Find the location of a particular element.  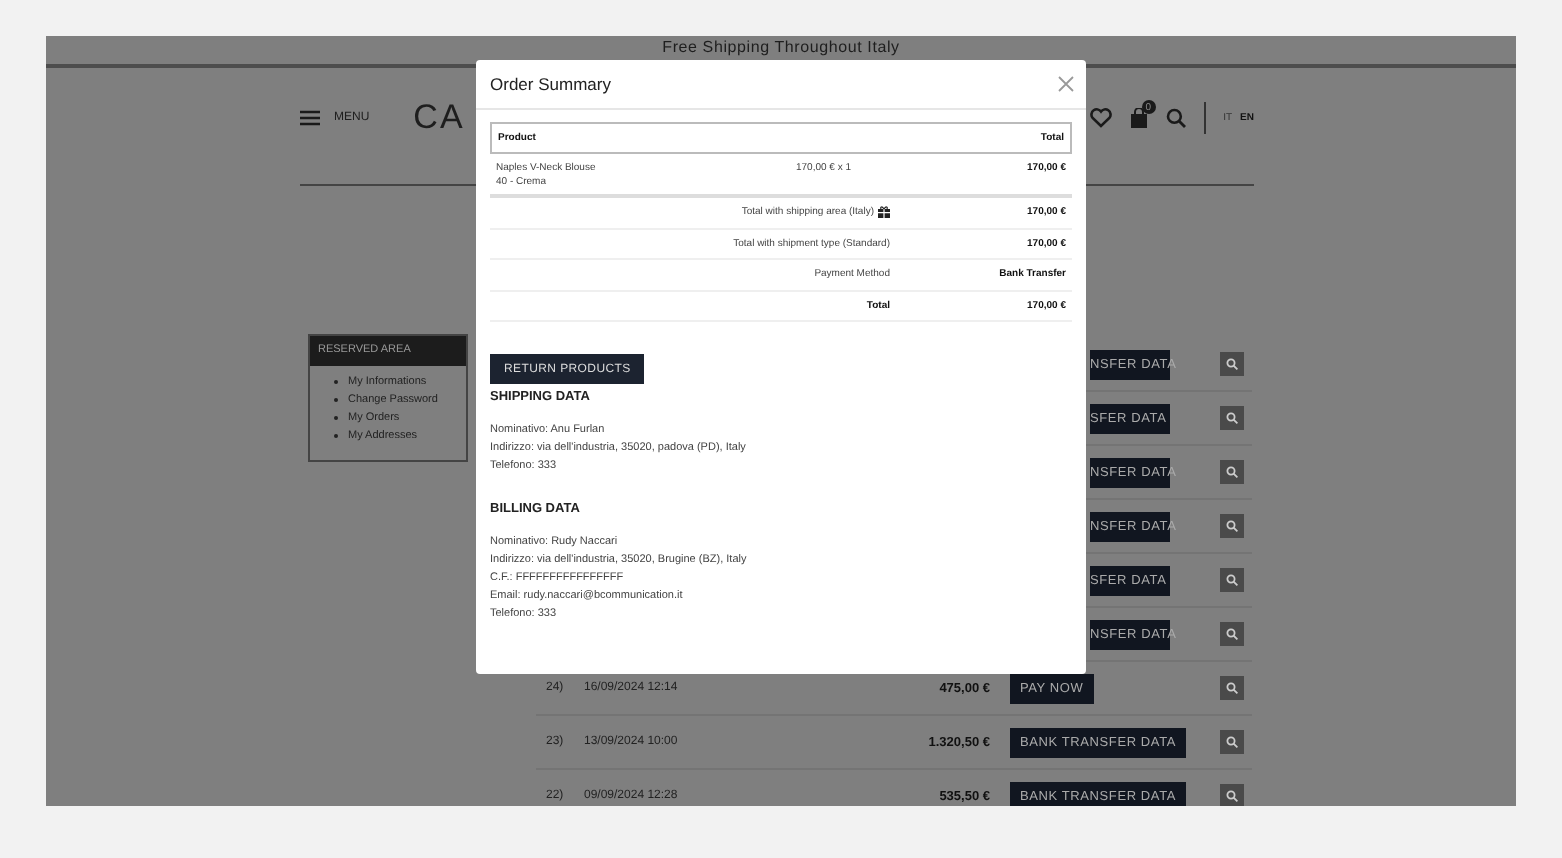

dialog-title: Order Summary is located at coordinates (550, 84).